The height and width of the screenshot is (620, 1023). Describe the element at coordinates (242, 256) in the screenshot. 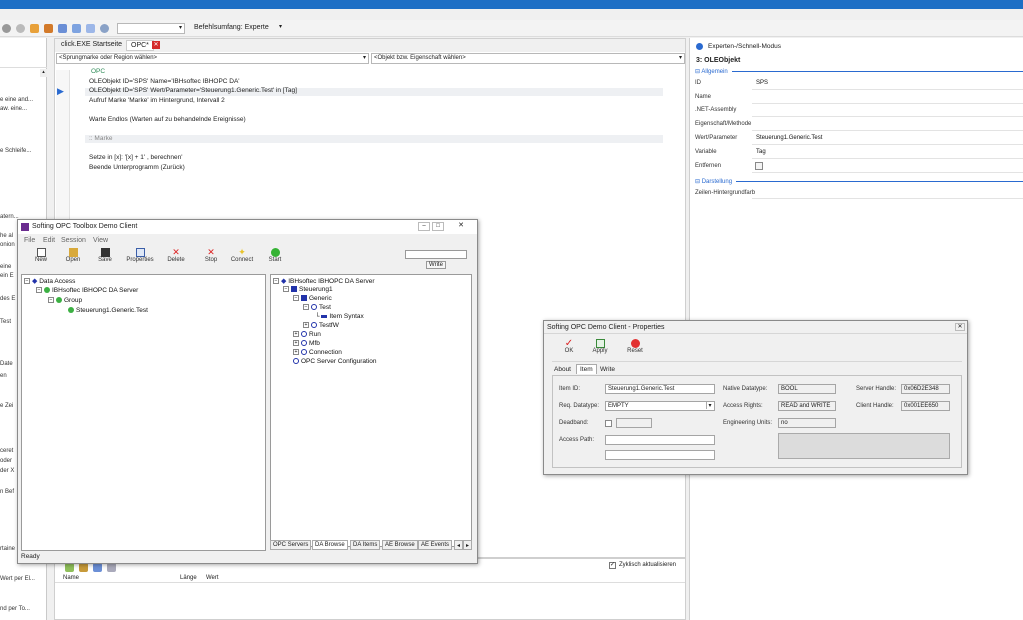

I see `connect-button: ✦ Connect` at that location.